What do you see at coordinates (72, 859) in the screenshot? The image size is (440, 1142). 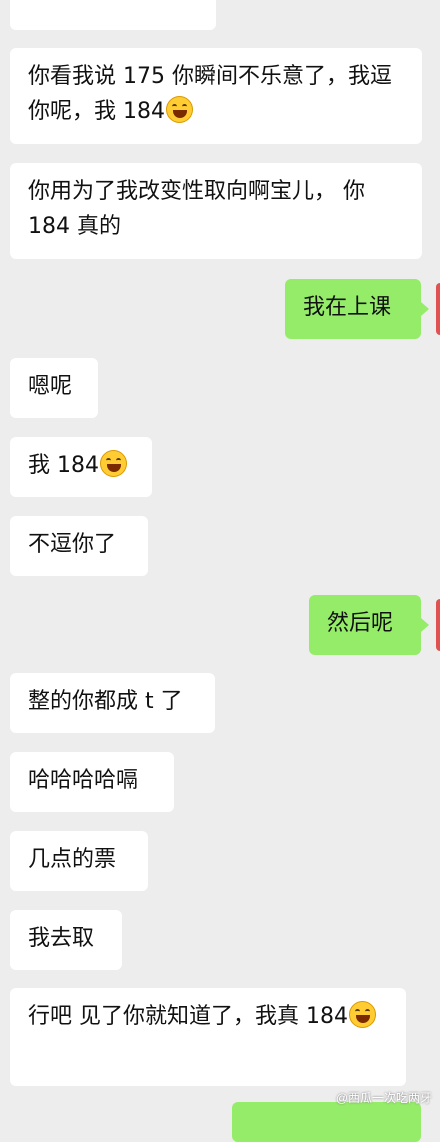 I see `message-text: 几点的票` at bounding box center [72, 859].